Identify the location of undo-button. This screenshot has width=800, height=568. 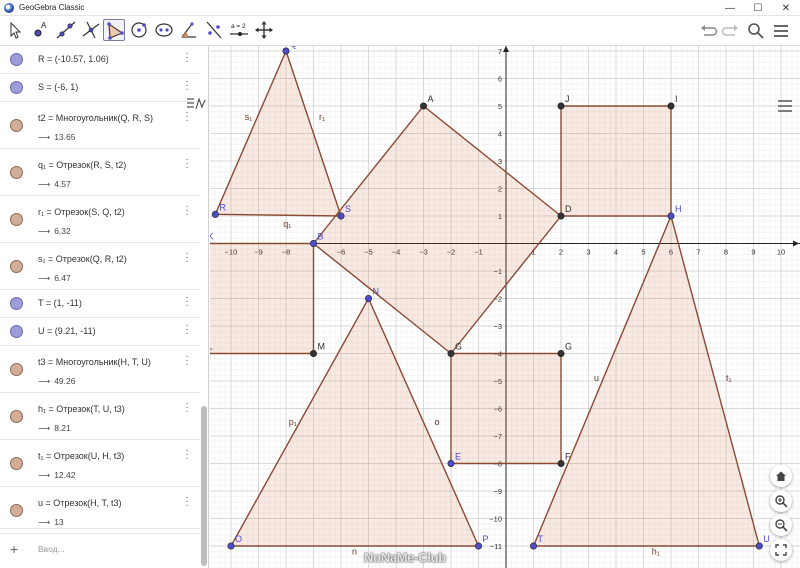
(708, 31).